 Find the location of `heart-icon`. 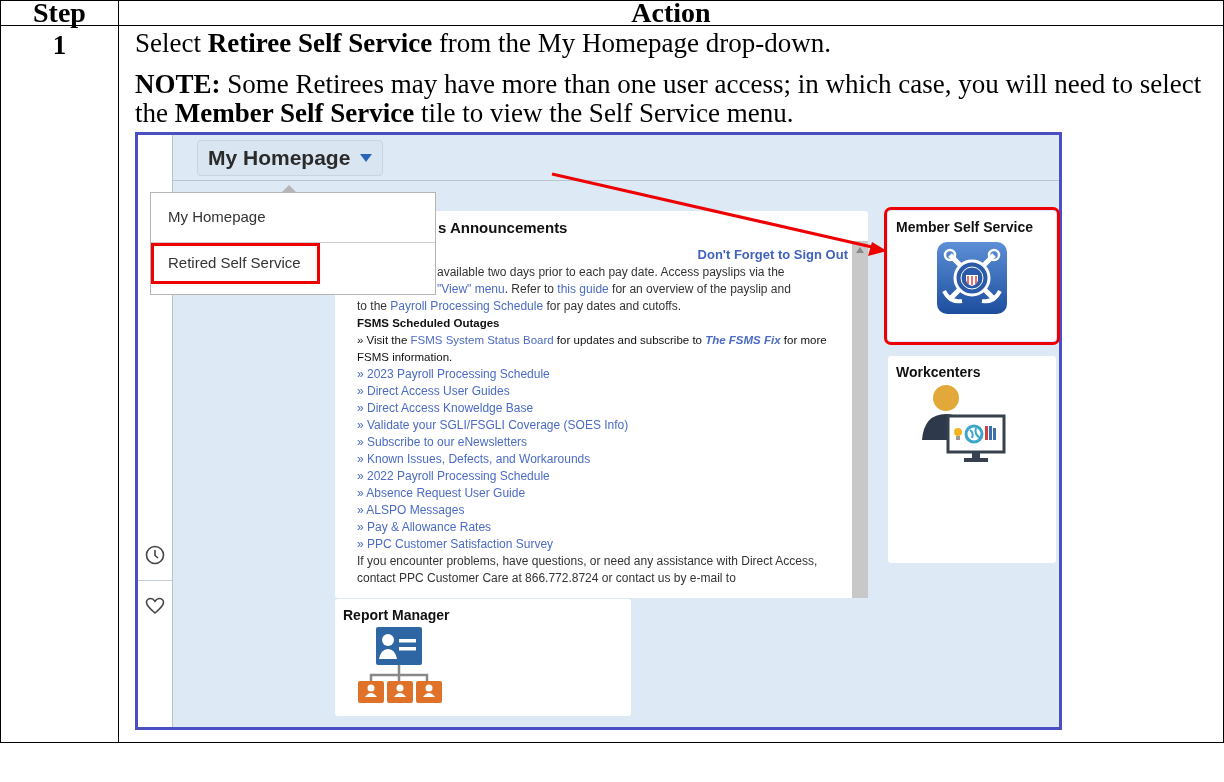

heart-icon is located at coordinates (155, 606).